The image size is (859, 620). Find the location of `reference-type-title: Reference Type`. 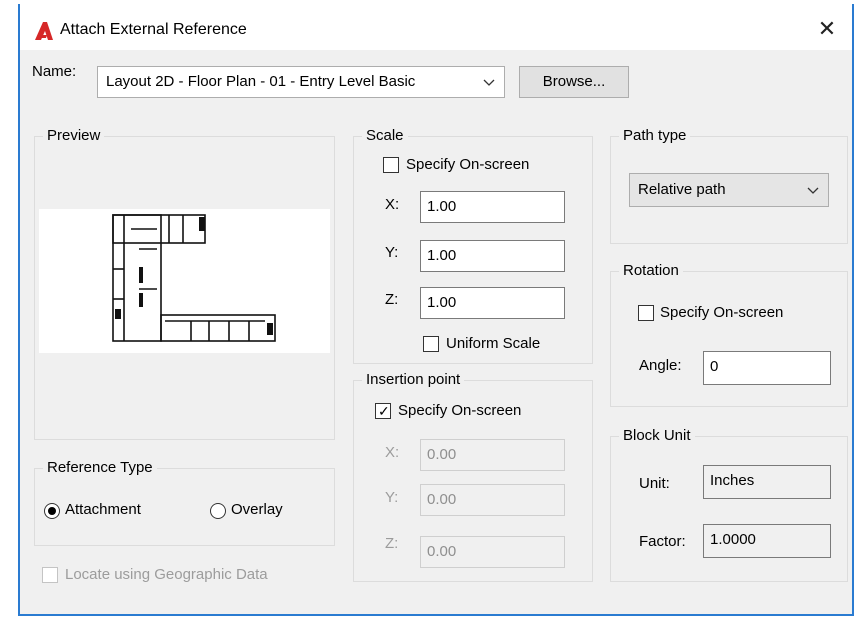

reference-type-title: Reference Type is located at coordinates (100, 468).